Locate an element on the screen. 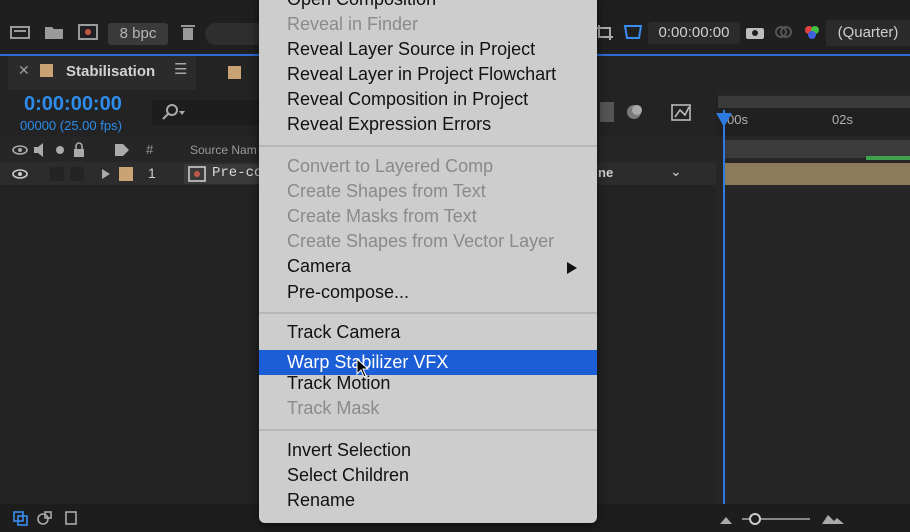  close-icon: ✕ is located at coordinates (24, 70).